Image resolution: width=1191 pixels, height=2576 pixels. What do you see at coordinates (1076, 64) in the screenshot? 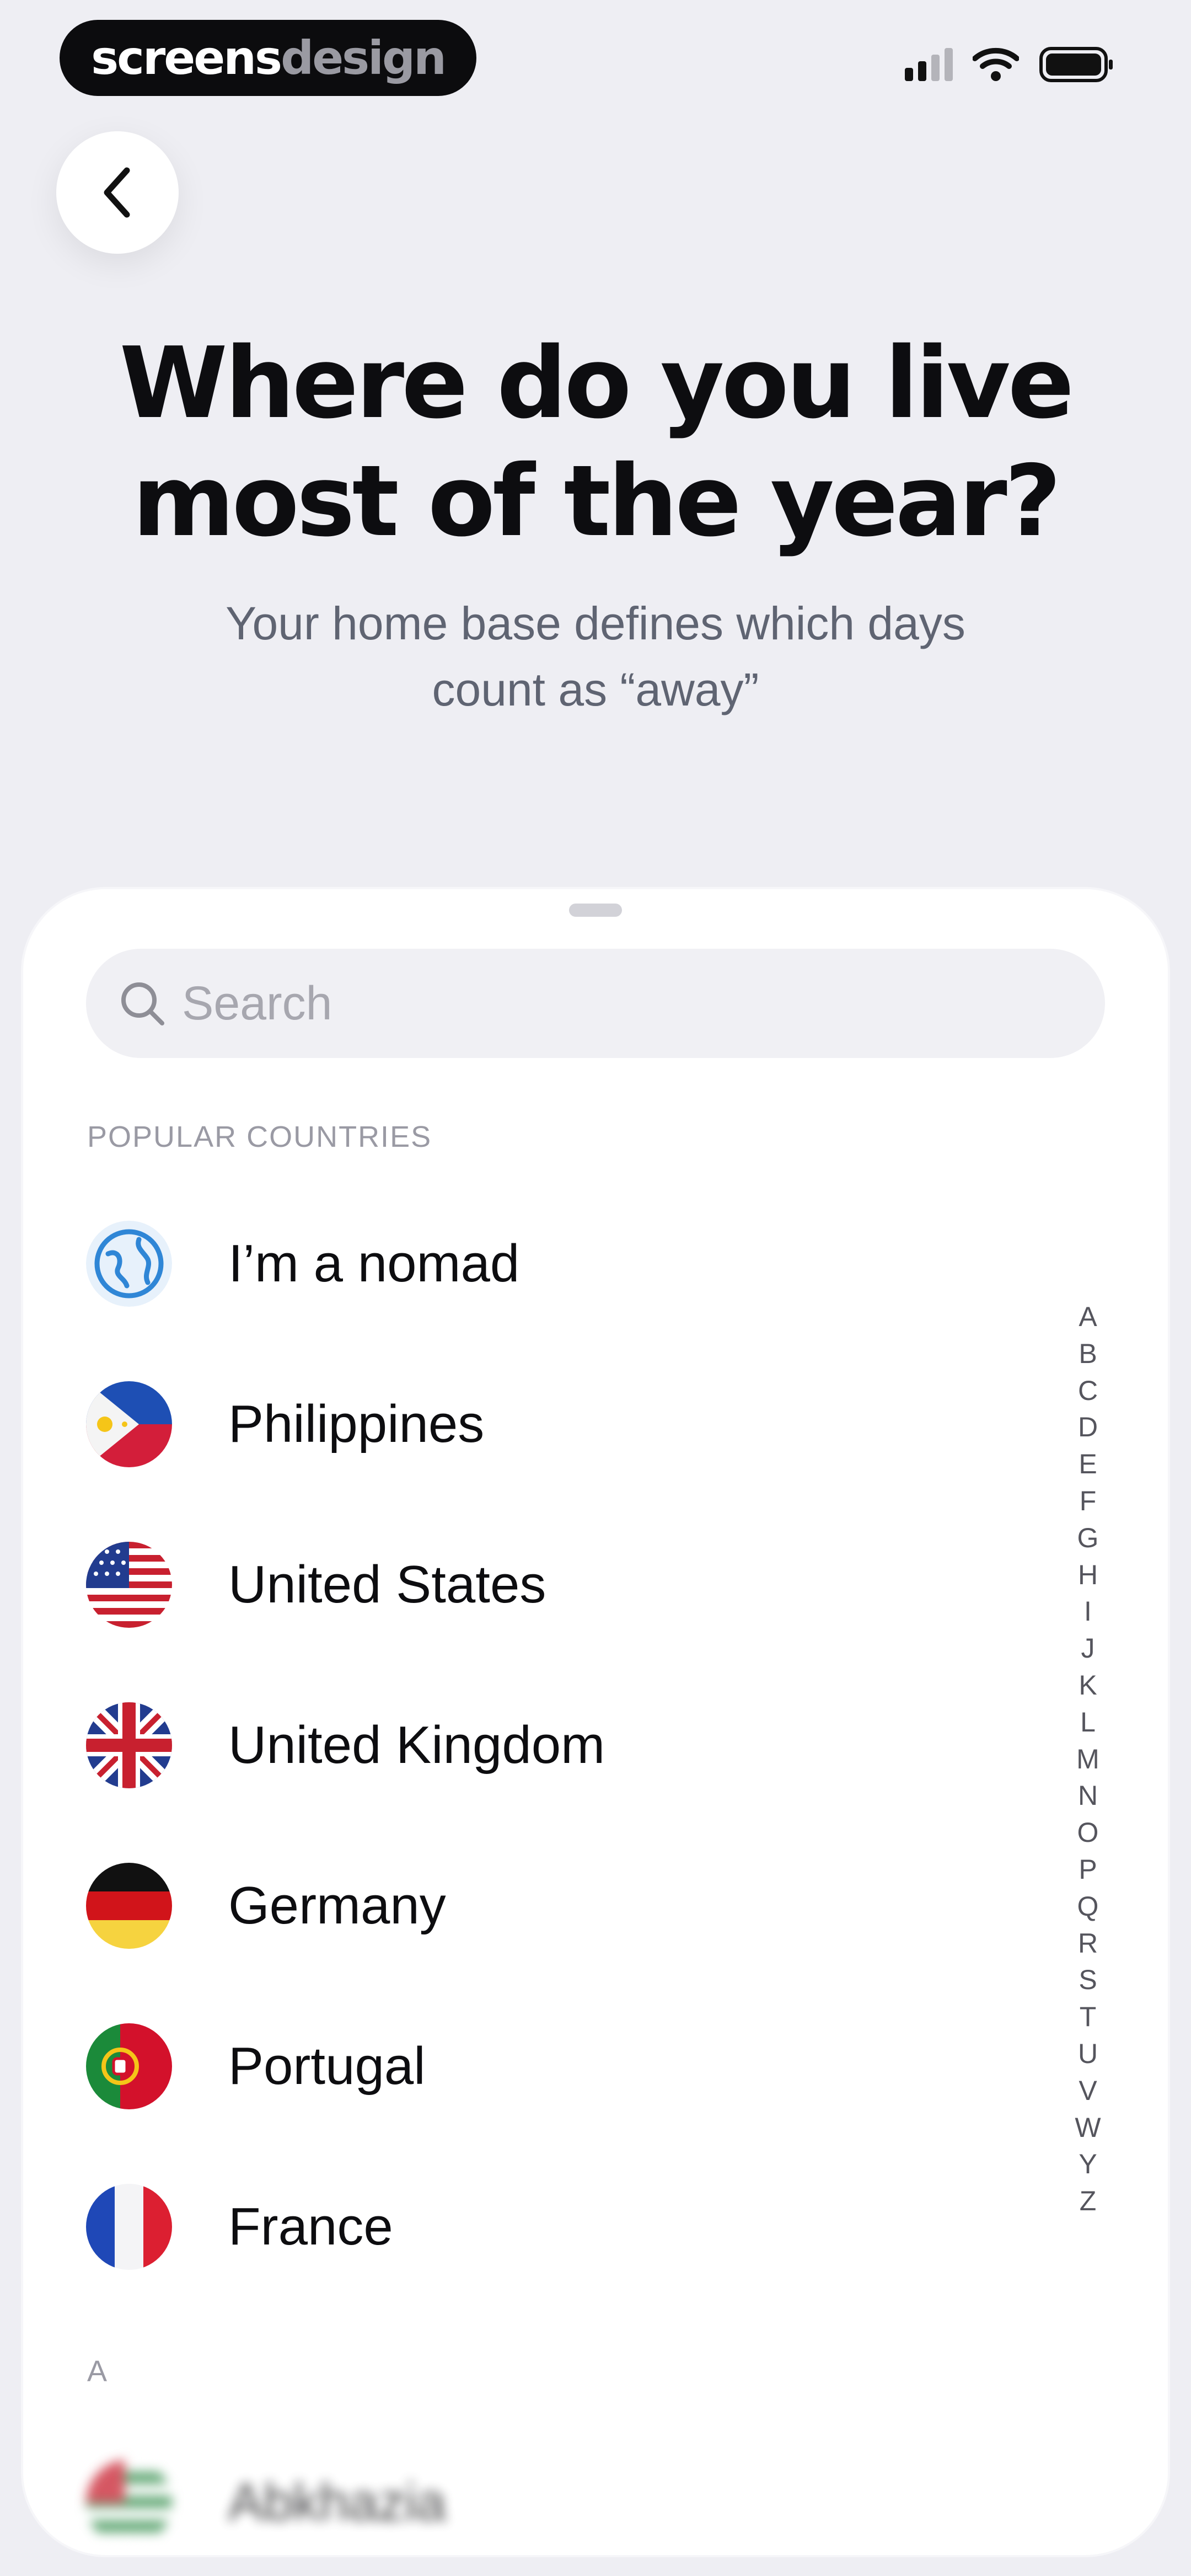
I see `battery-icon` at bounding box center [1076, 64].